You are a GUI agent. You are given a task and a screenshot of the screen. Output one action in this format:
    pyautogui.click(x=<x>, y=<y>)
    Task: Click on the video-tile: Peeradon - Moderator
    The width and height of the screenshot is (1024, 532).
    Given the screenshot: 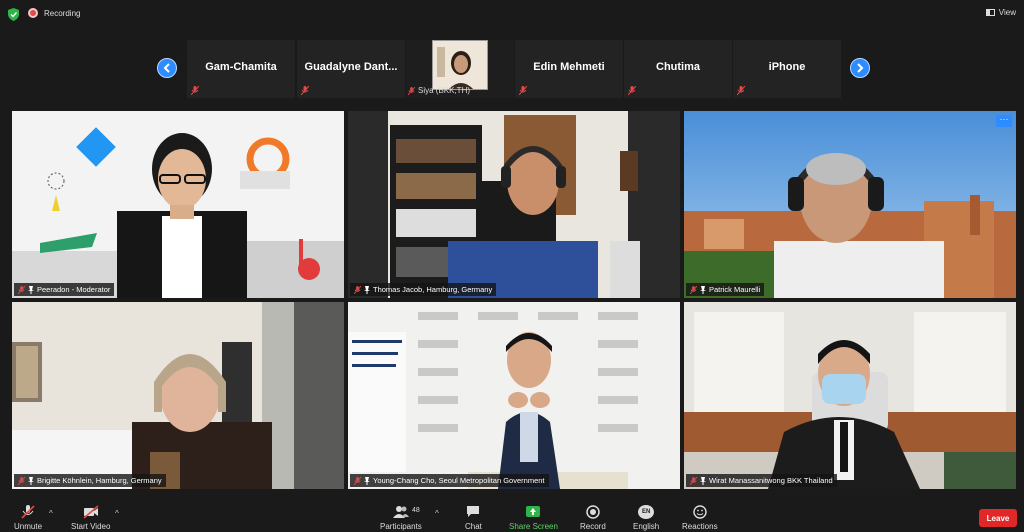 What is the action you would take?
    pyautogui.click(x=178, y=204)
    